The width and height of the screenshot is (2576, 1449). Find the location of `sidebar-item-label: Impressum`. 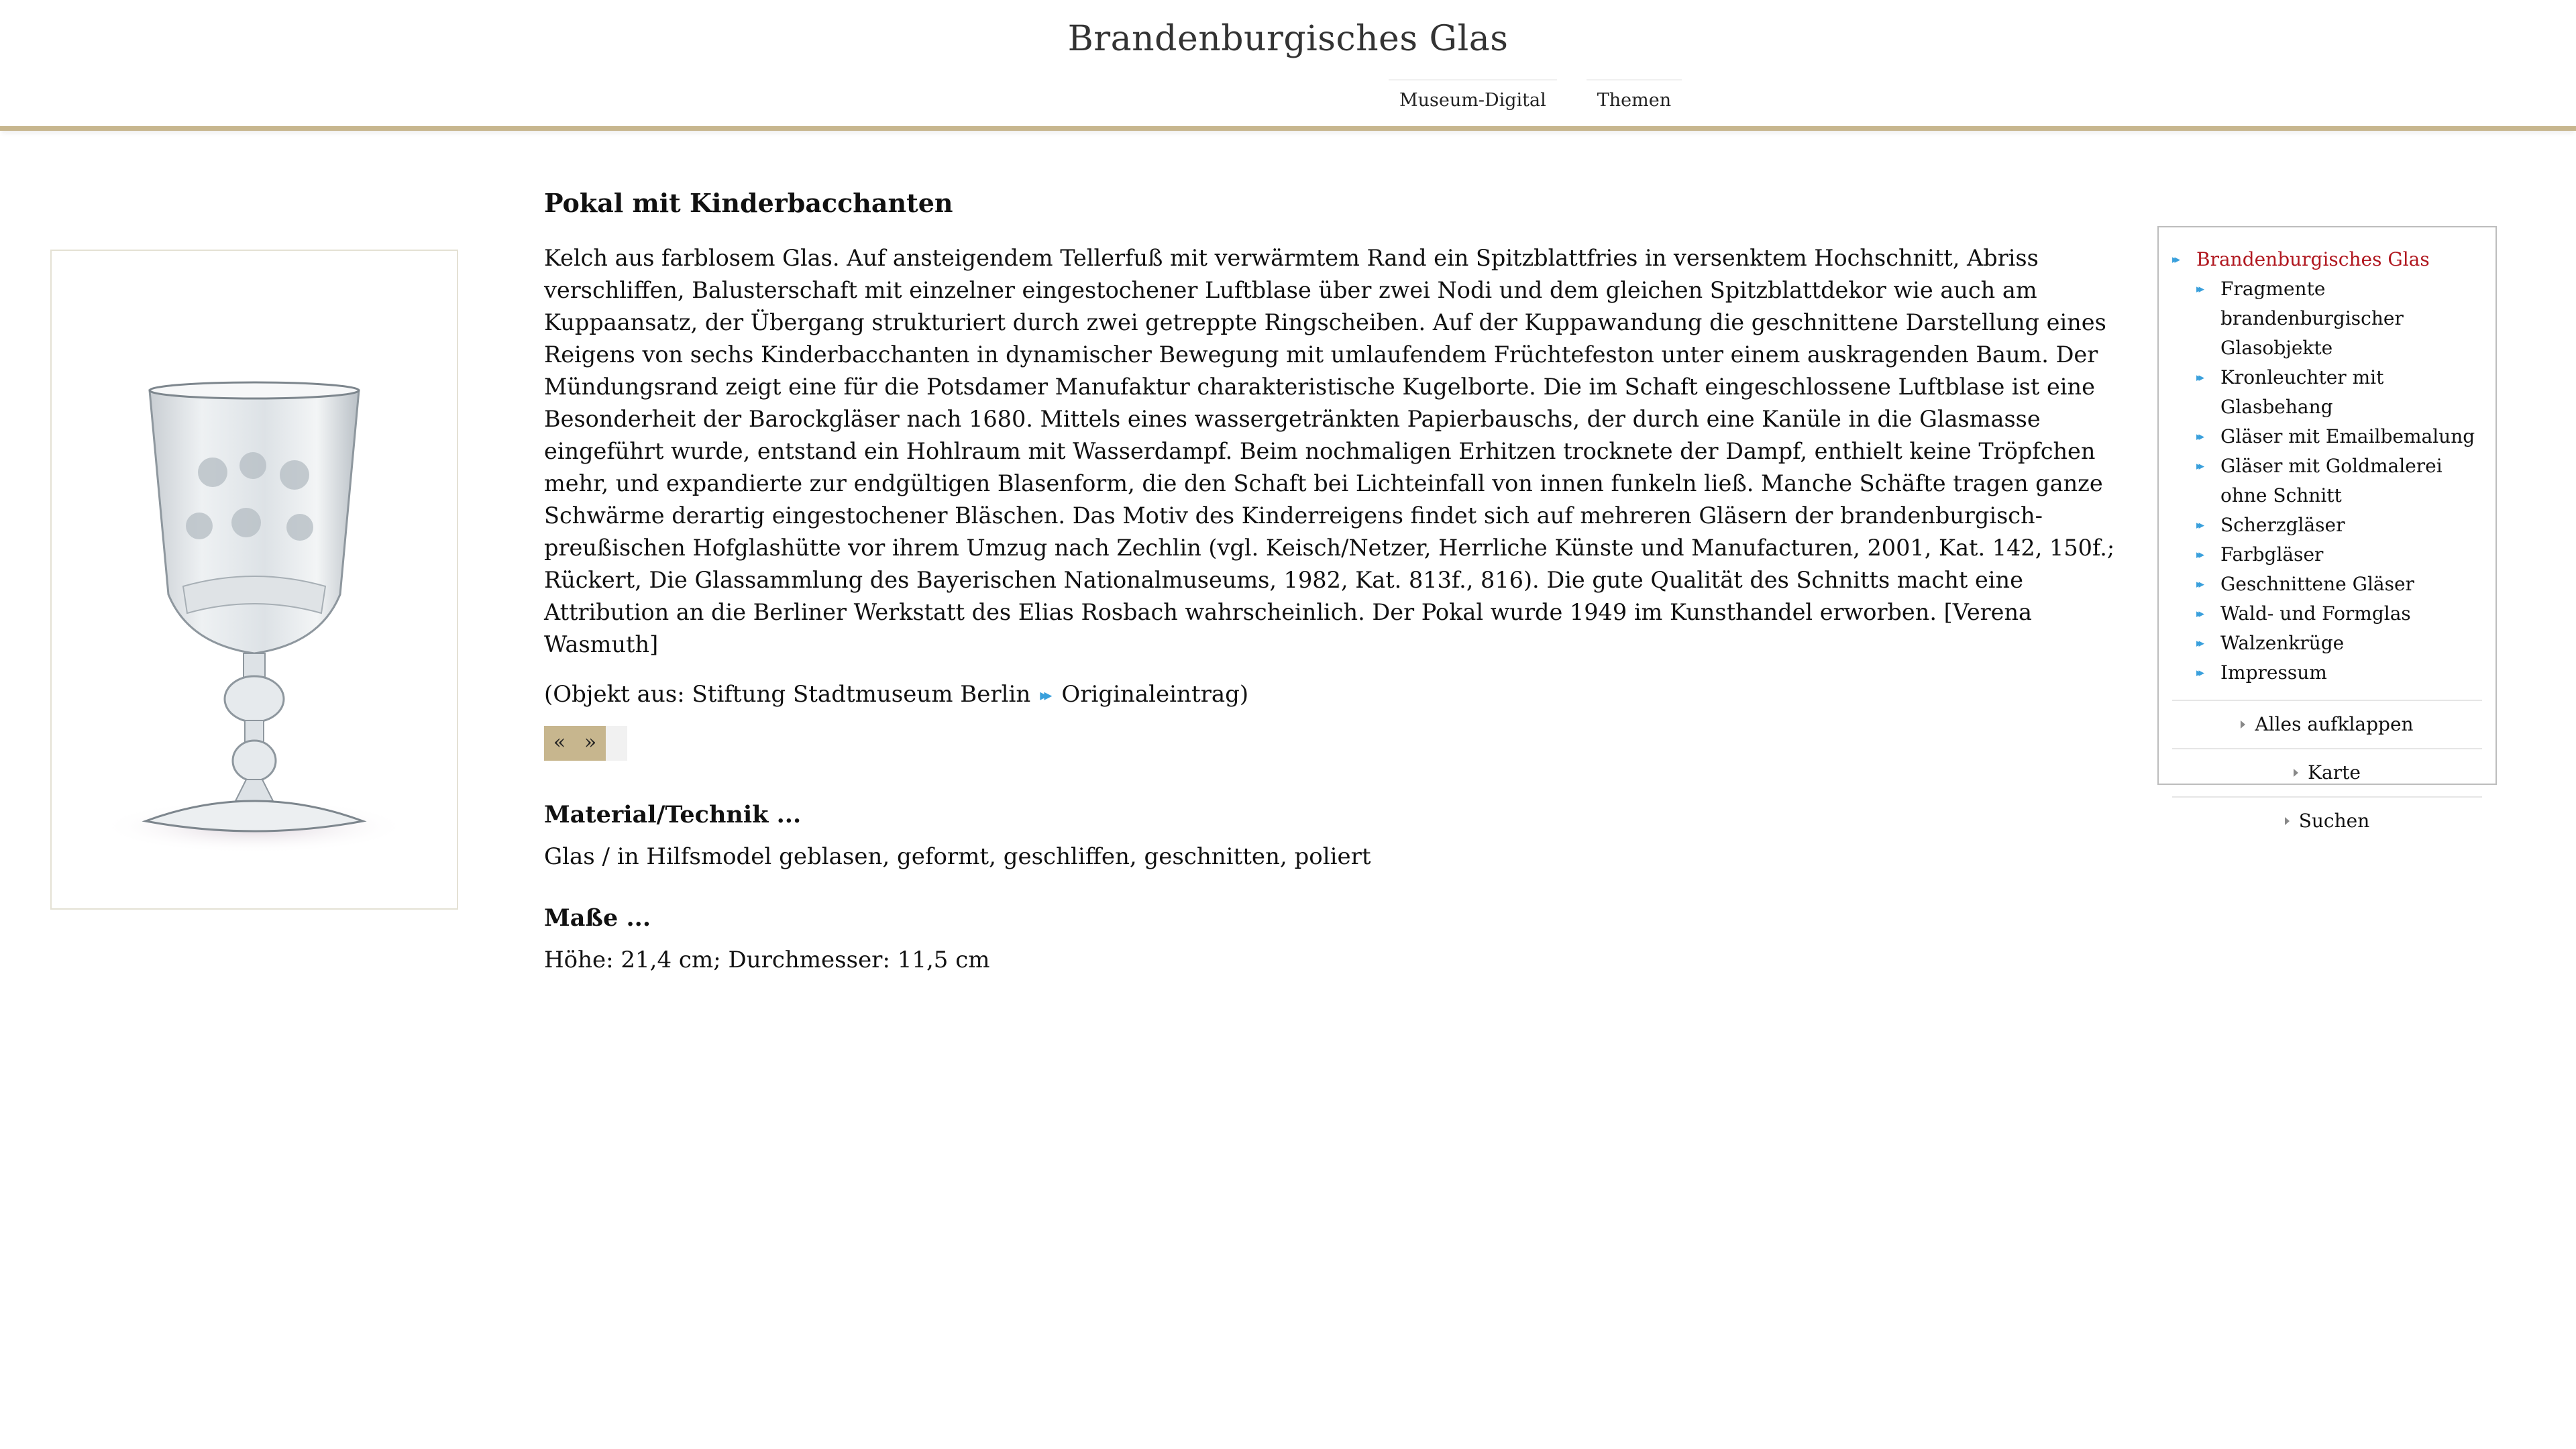

sidebar-item-label: Impressum is located at coordinates (2273, 672).